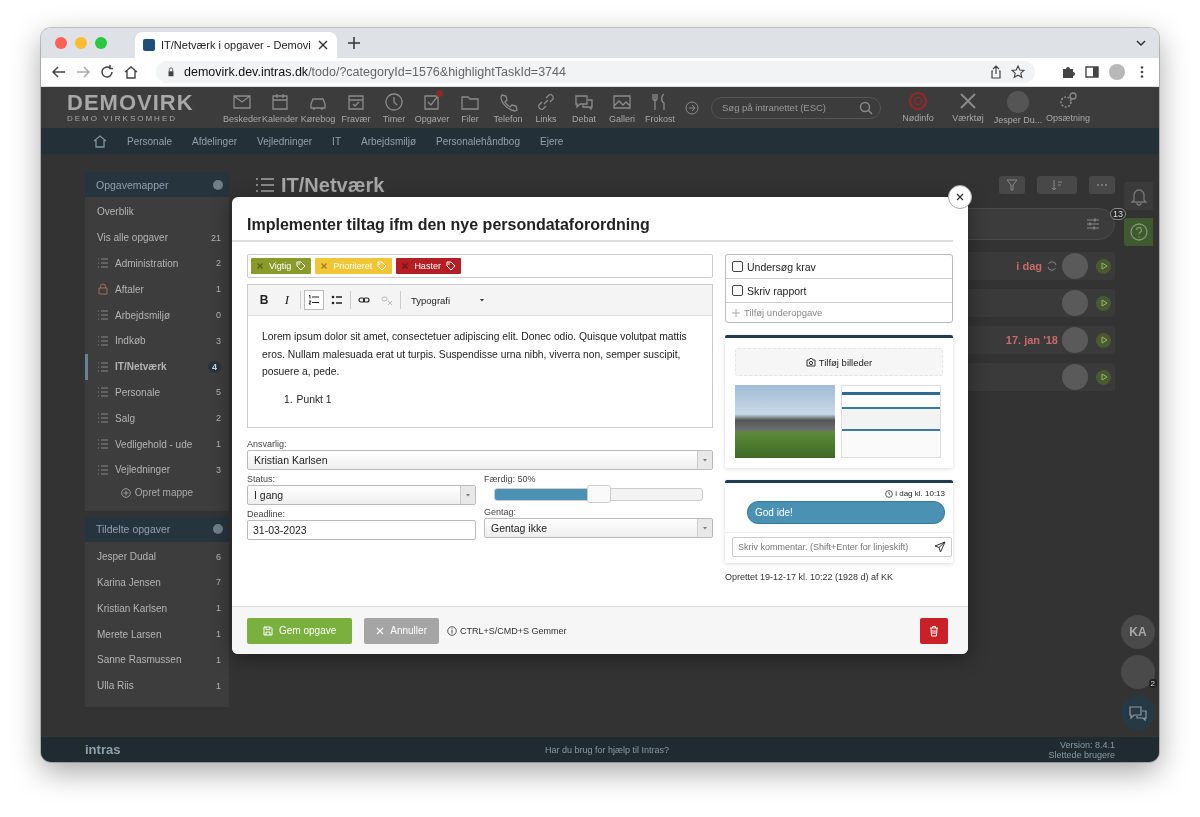 The image size is (1200, 817). What do you see at coordinates (157, 685) in the screenshot?
I see `person-item: Ulla Riis 1` at bounding box center [157, 685].